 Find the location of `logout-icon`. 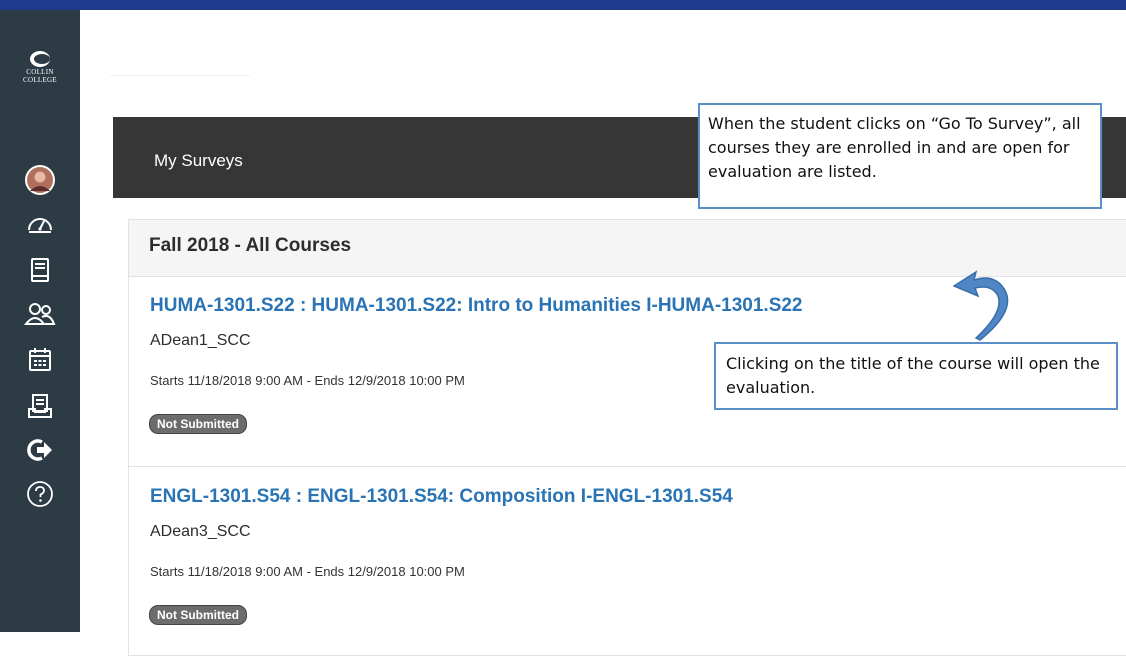

logout-icon is located at coordinates (39, 450).